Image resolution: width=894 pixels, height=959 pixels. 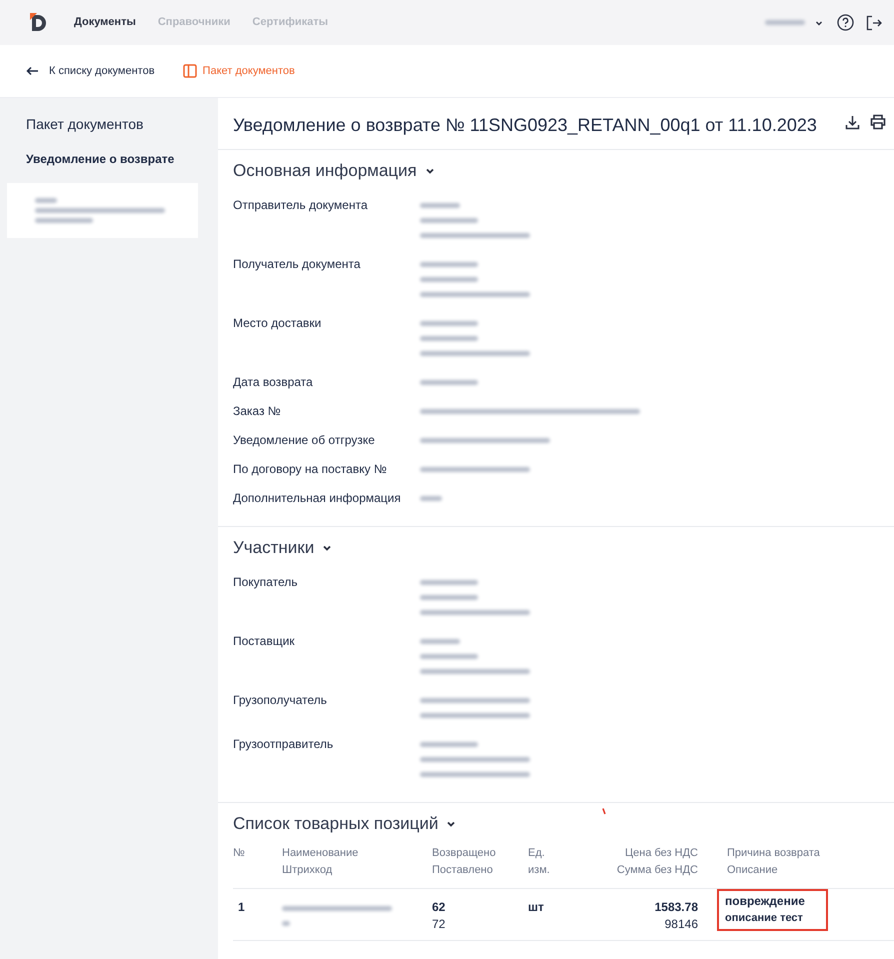 I want to click on section-title: Основная информация, so click(x=325, y=171).